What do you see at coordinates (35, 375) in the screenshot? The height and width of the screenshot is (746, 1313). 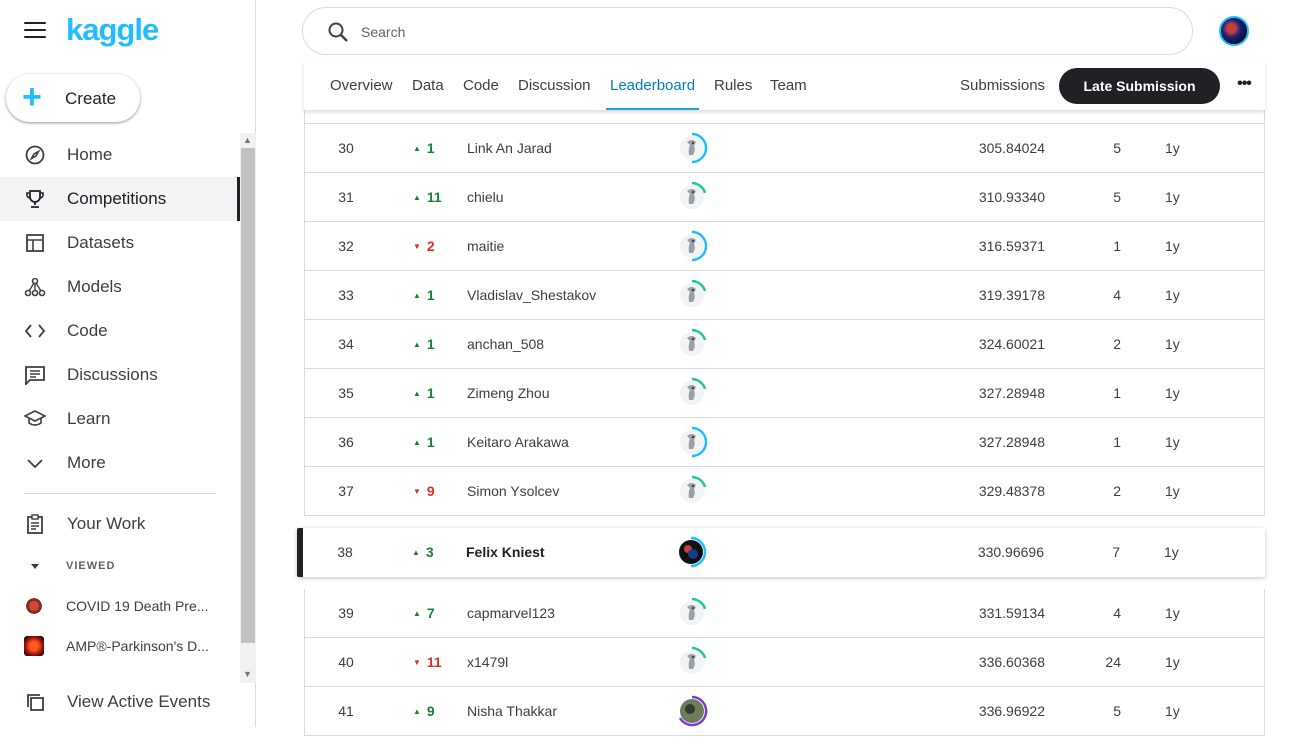 I see `discussion-icon` at bounding box center [35, 375].